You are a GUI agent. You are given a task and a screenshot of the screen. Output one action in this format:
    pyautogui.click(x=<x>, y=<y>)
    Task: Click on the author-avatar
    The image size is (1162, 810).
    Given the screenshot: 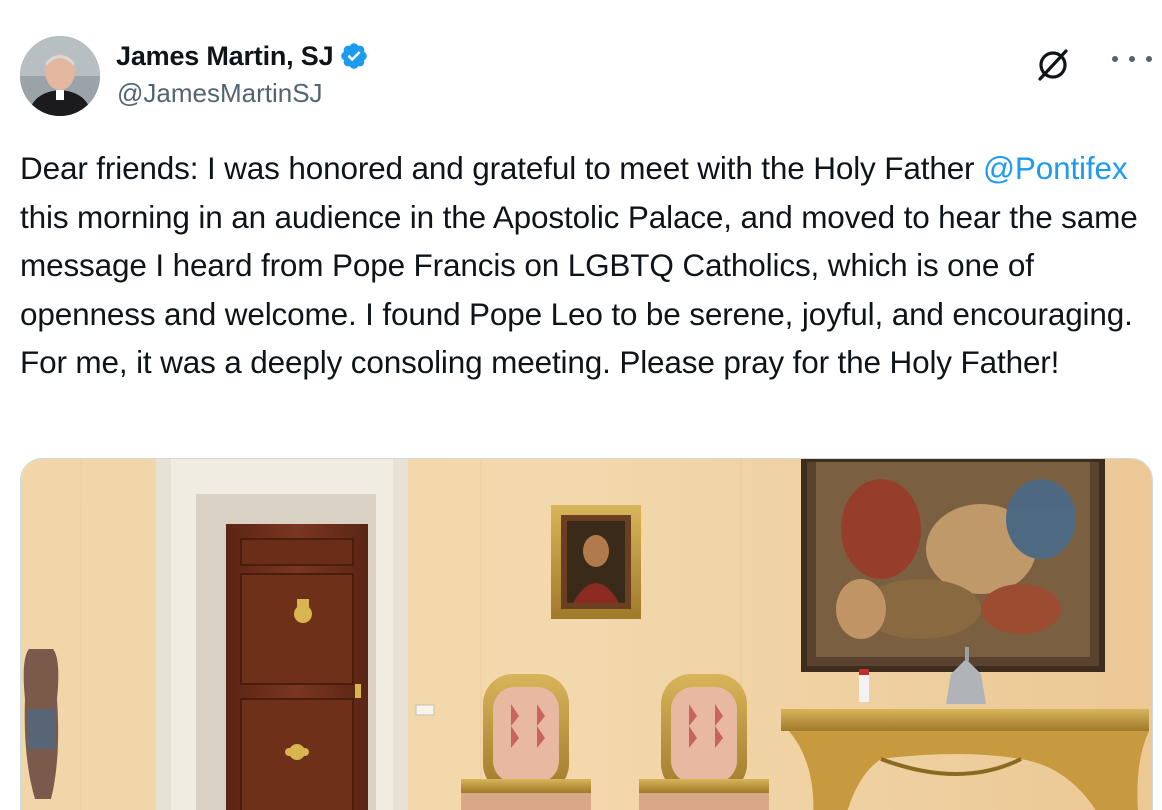 What is the action you would take?
    pyautogui.click(x=60, y=76)
    